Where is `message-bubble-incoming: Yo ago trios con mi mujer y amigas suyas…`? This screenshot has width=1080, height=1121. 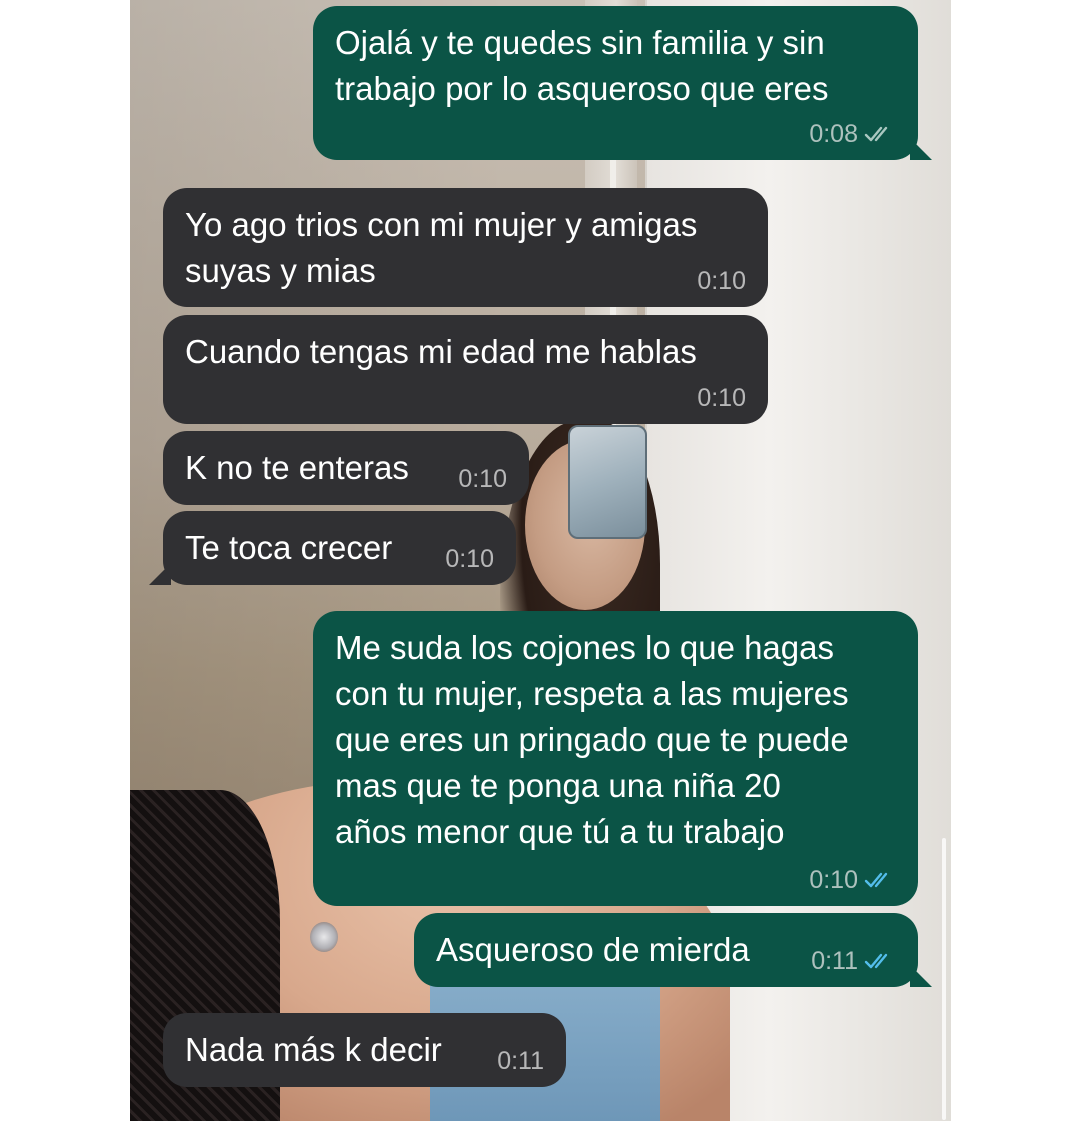 message-bubble-incoming: Yo ago trios con mi mujer y amigas suyas… is located at coordinates (465, 247).